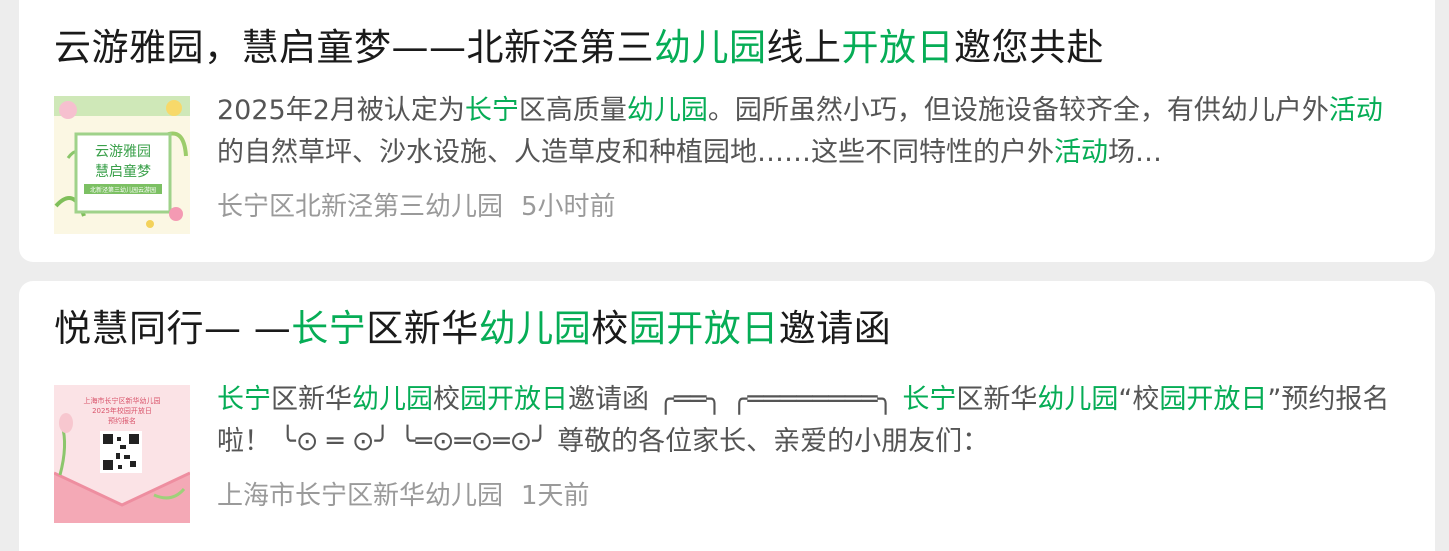  What do you see at coordinates (568, 207) in the screenshot?
I see `article-time: 5小时前` at bounding box center [568, 207].